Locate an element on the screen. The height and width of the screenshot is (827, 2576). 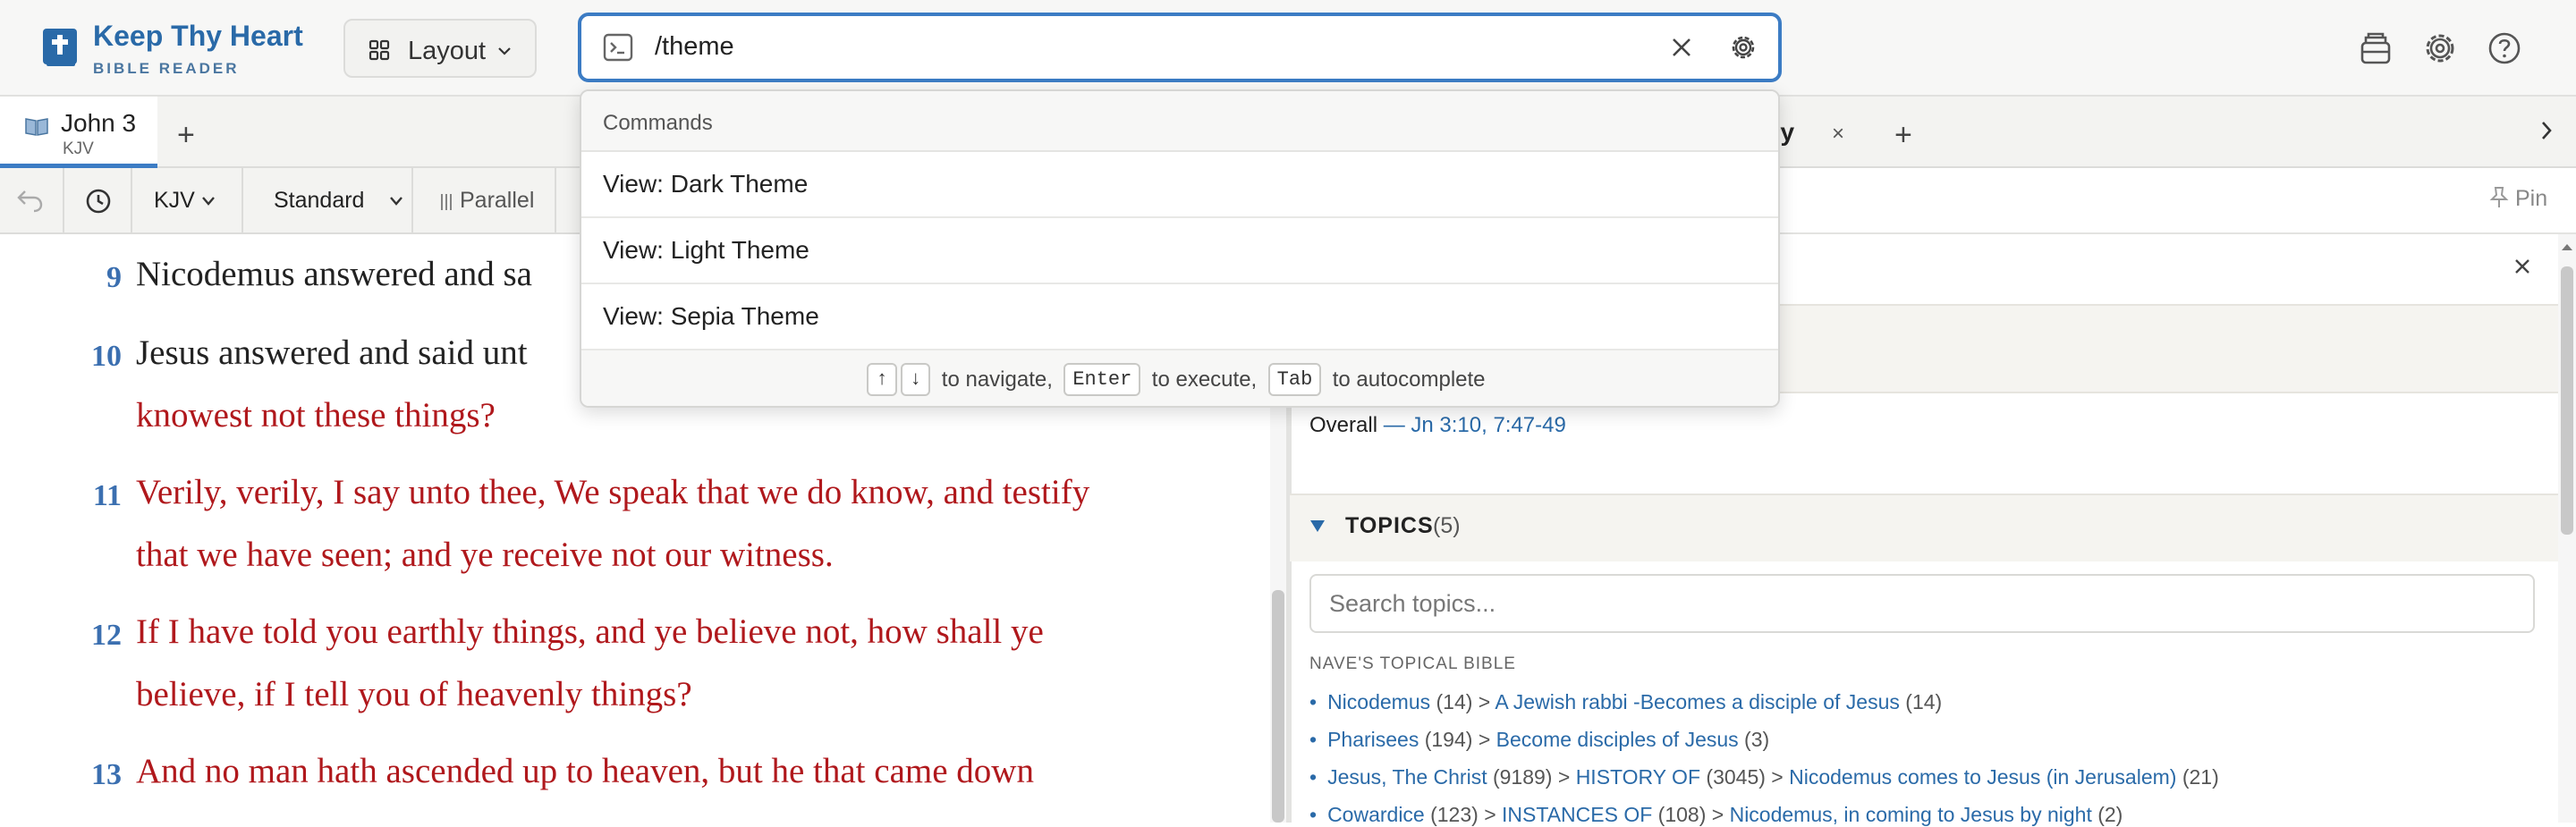
version-select: KJV is located at coordinates (187, 201).